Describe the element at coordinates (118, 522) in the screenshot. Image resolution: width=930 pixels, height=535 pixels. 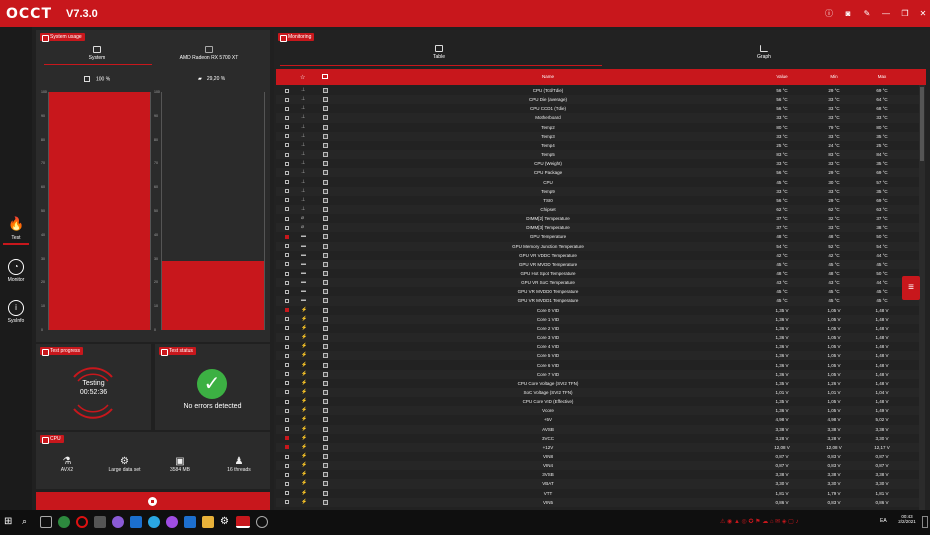
I see `viber-icon` at that location.